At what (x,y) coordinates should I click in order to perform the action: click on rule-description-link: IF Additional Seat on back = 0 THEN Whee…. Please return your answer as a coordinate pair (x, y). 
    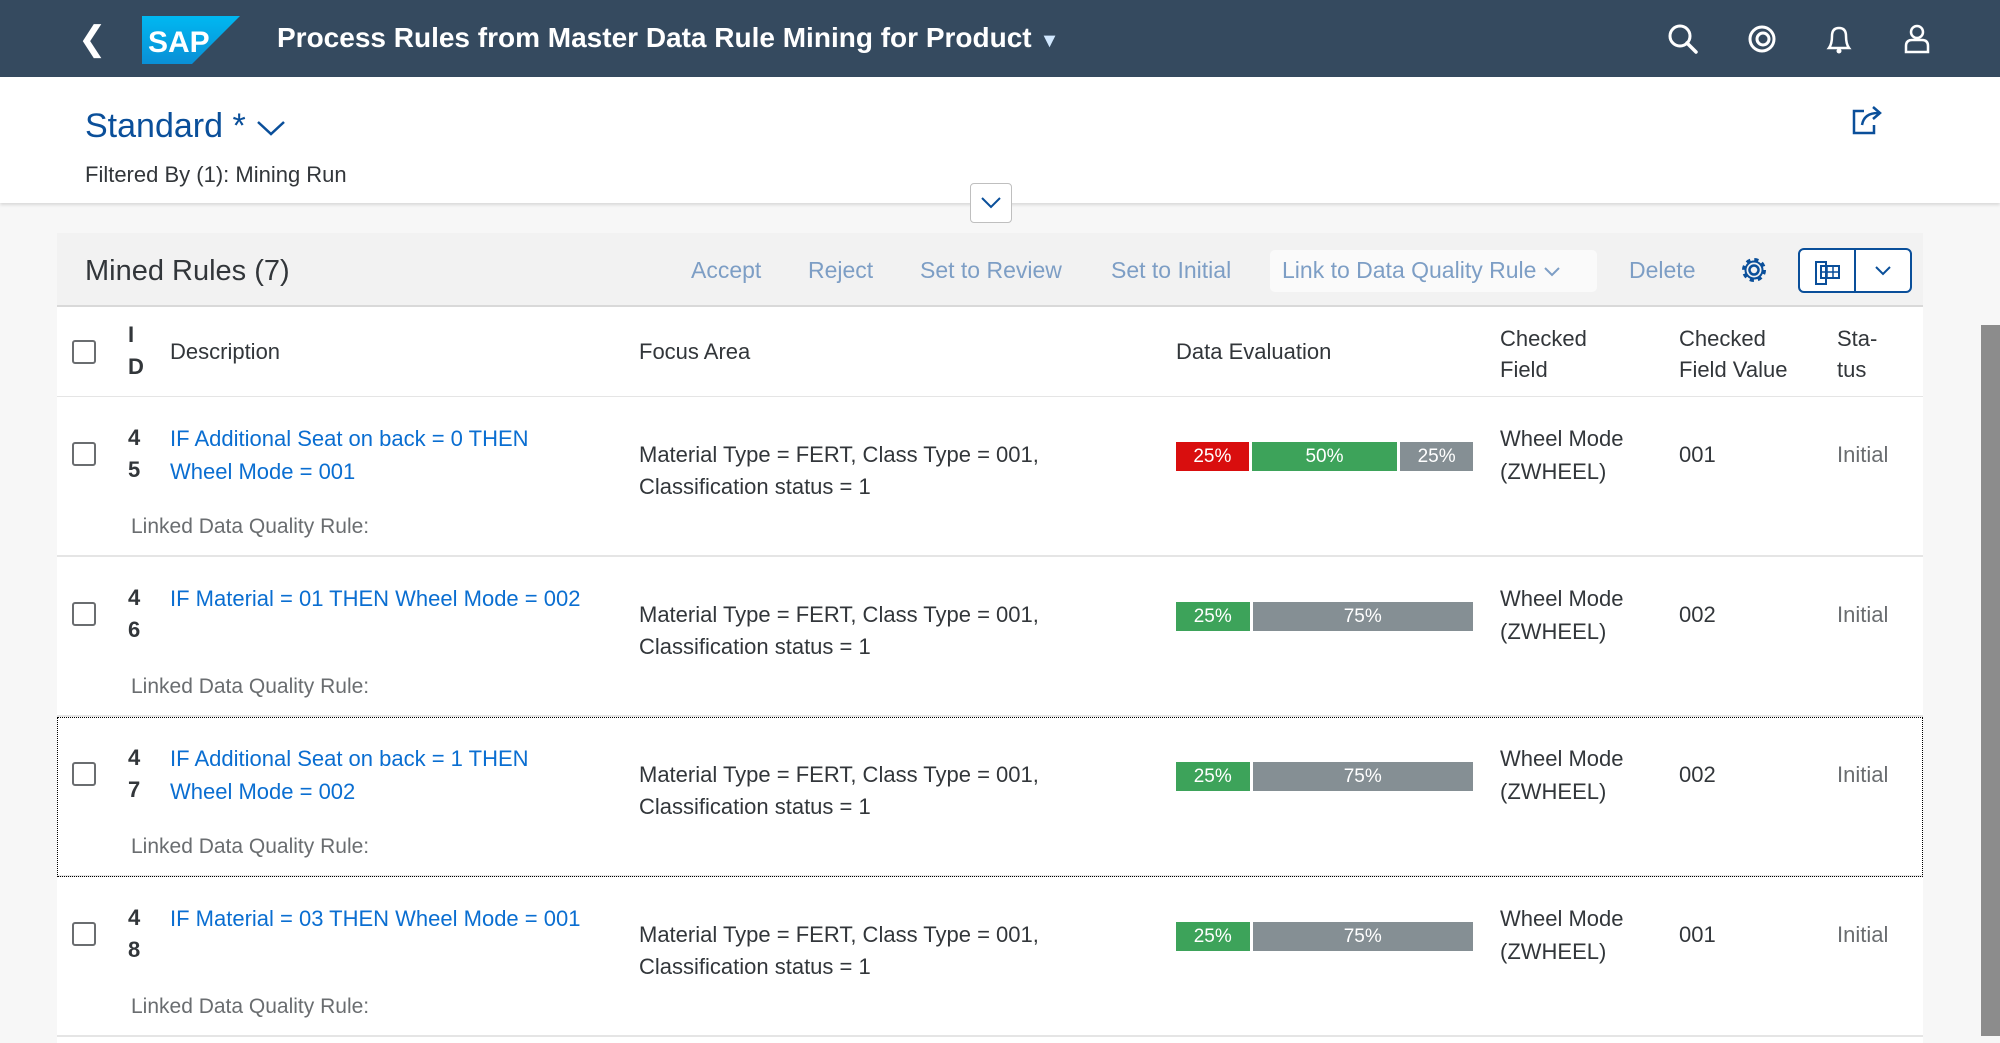
    Looking at the image, I should click on (380, 455).